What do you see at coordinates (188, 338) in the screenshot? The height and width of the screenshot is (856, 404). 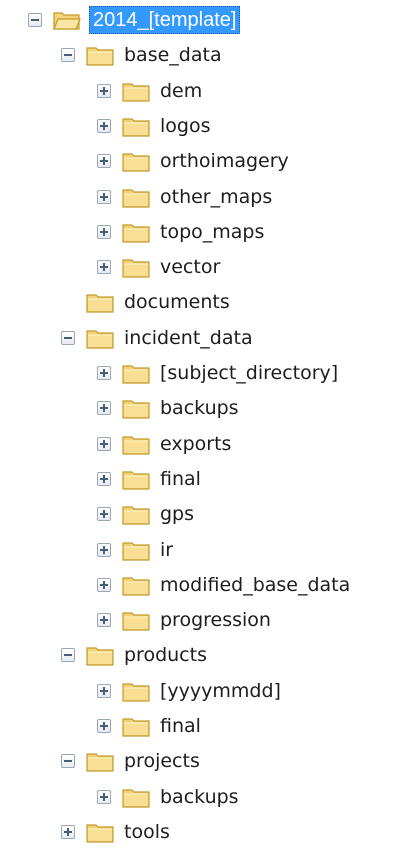 I see `folder-label: incident_data` at bounding box center [188, 338].